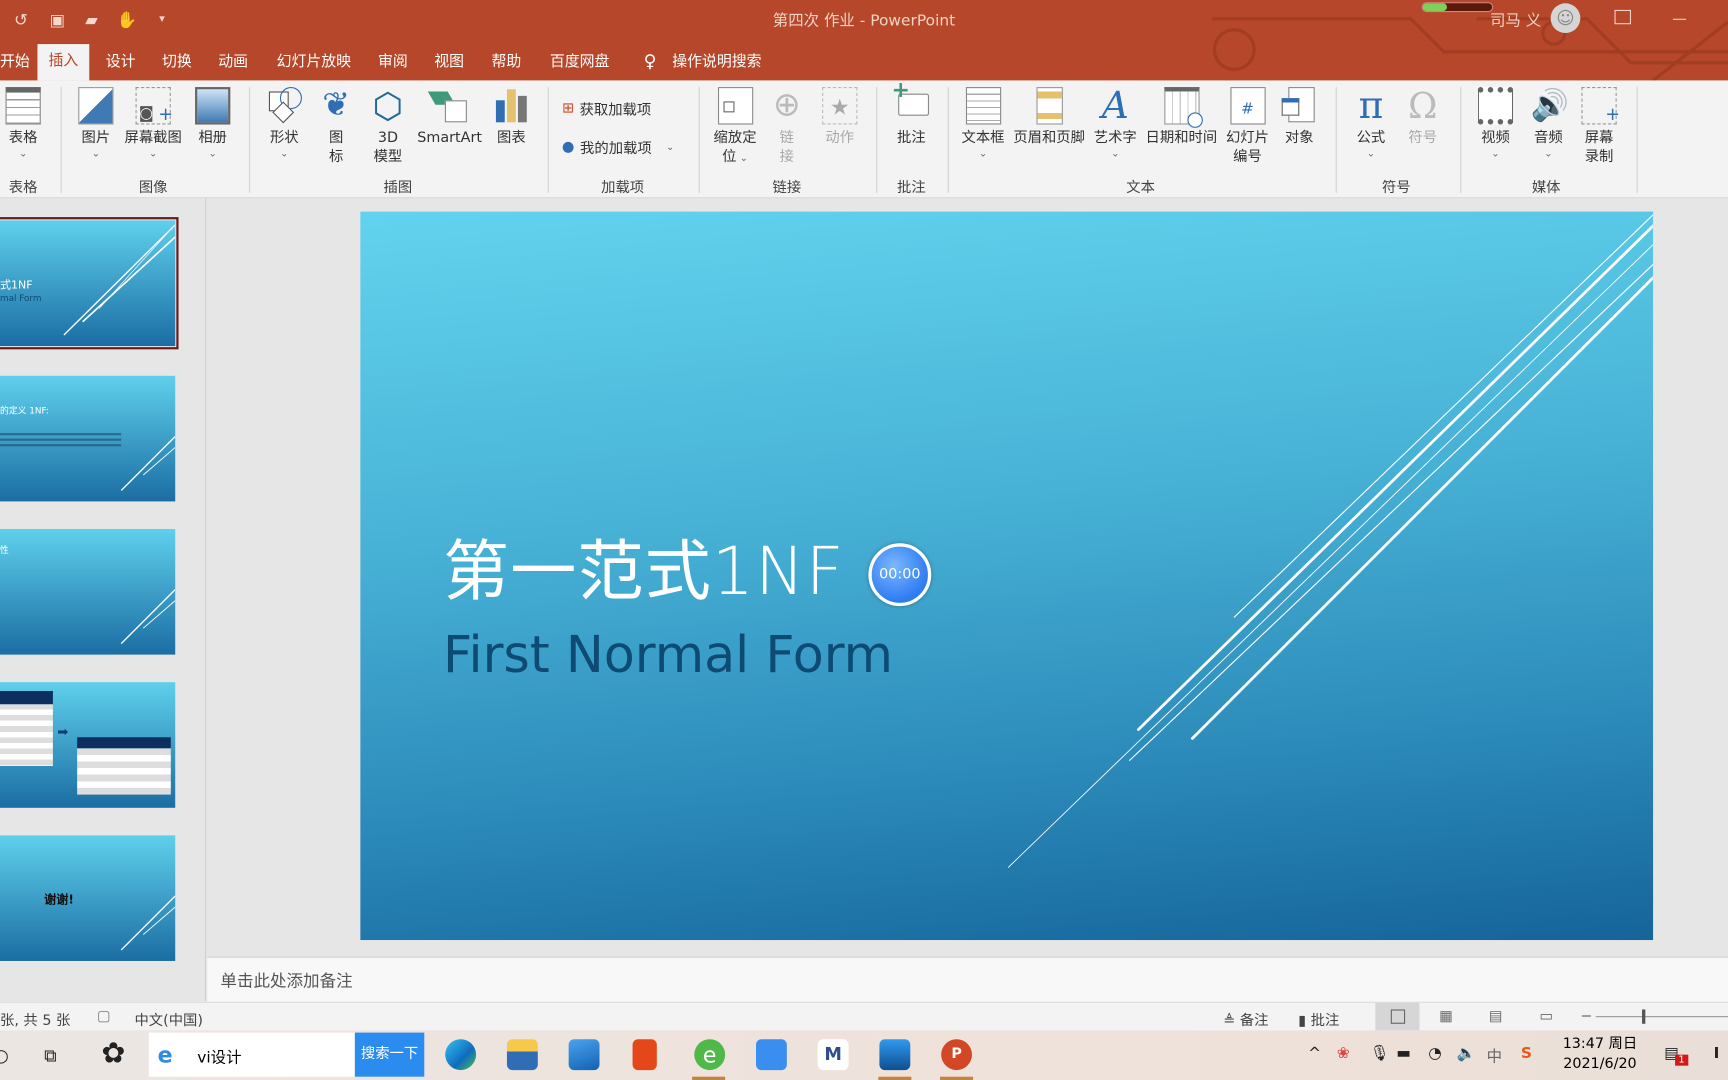  What do you see at coordinates (286, 980) in the screenshot?
I see `notes-placeholder: 单击此处添加备注` at bounding box center [286, 980].